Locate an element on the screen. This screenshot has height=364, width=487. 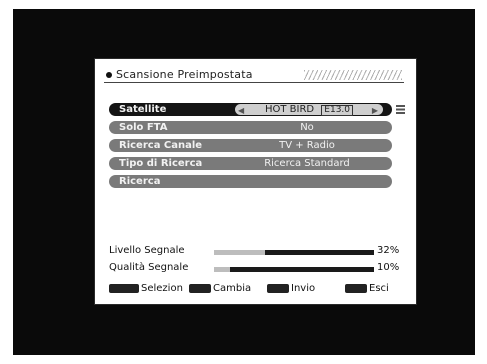
row-value: No is located at coordinates (307, 127).